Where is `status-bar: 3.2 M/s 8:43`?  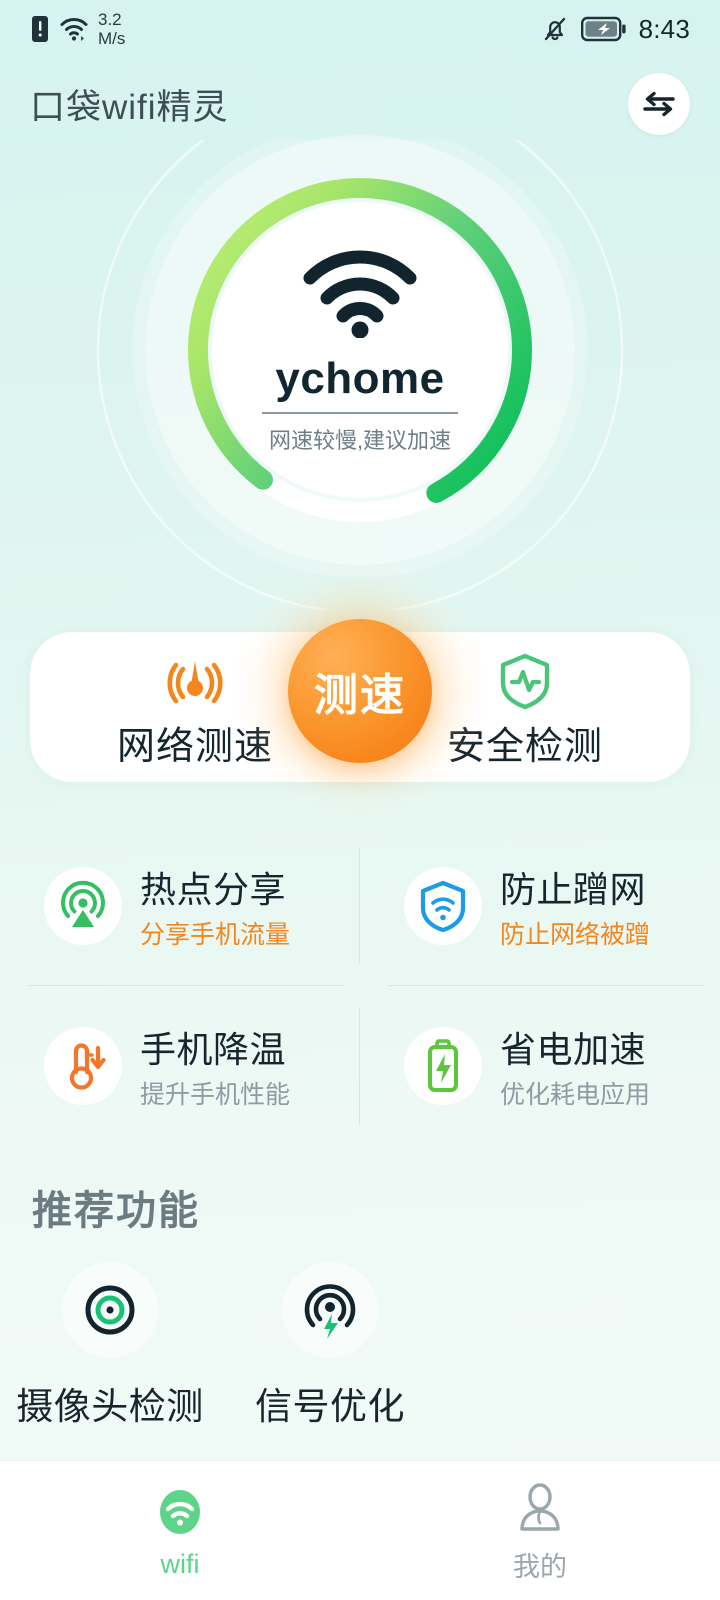
status-bar: 3.2 M/s 8:43 is located at coordinates (360, 29).